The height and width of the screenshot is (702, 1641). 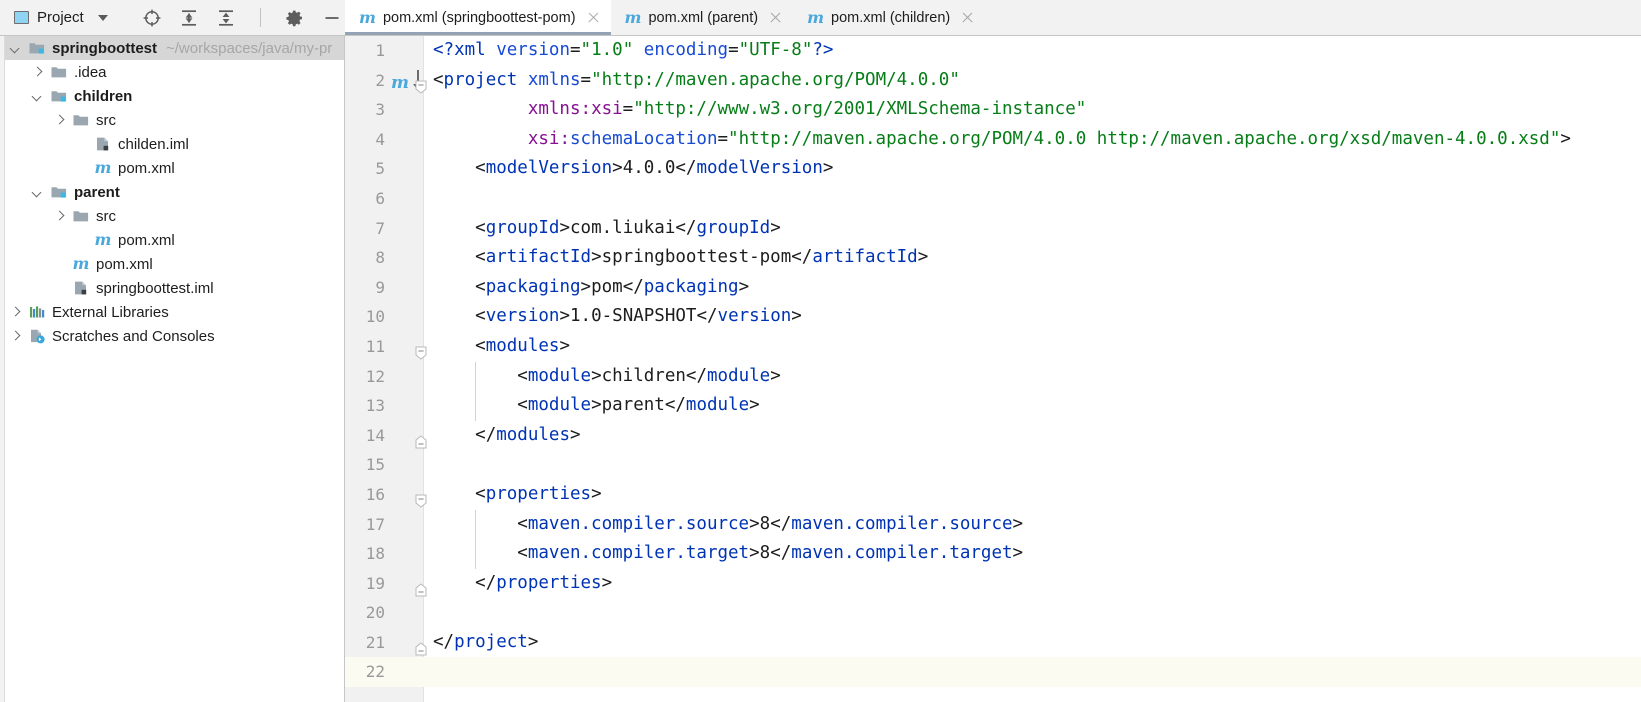 What do you see at coordinates (993, 613) in the screenshot?
I see `code-line: 20` at bounding box center [993, 613].